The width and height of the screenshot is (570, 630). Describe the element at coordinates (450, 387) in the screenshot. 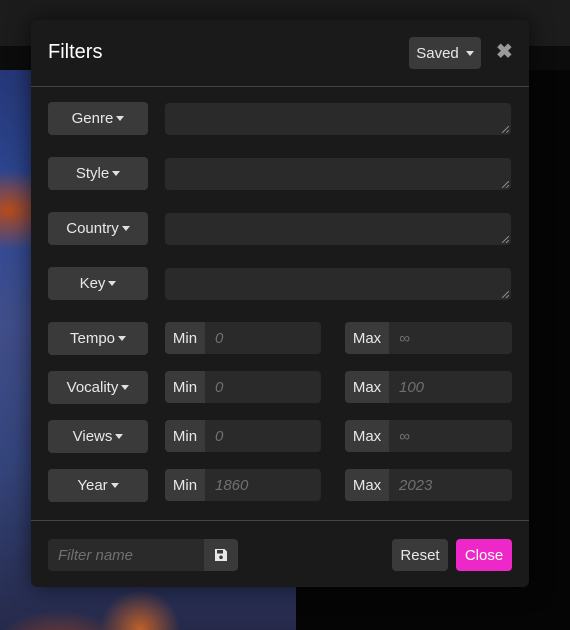

I see `vocality-max-input: 100` at that location.